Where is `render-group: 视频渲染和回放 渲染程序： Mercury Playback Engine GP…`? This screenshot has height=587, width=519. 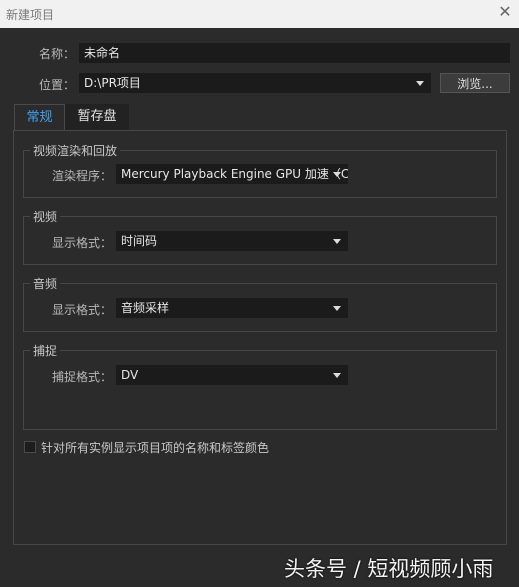
render-group: 视频渲染和回放 渲染程序： Mercury Playback Engine GP… is located at coordinates (260, 170).